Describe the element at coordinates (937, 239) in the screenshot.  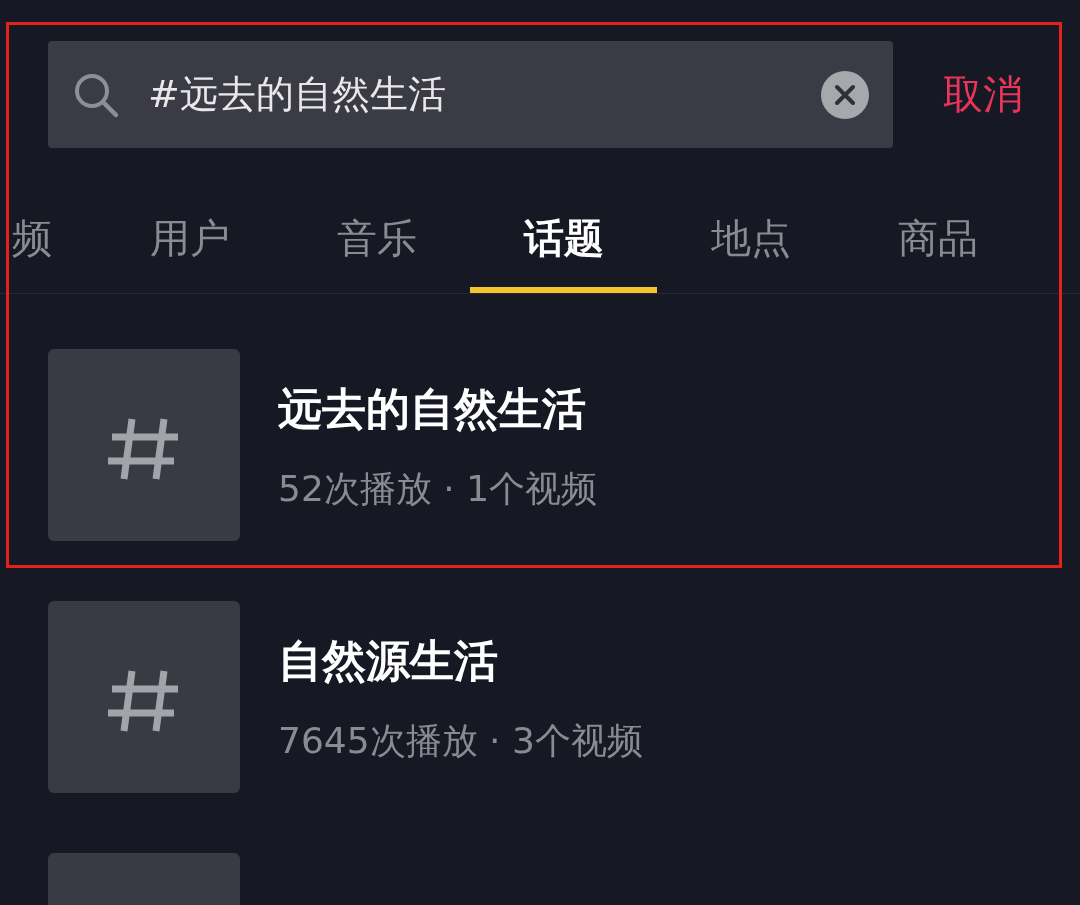
I see `tab: 商品` at that location.